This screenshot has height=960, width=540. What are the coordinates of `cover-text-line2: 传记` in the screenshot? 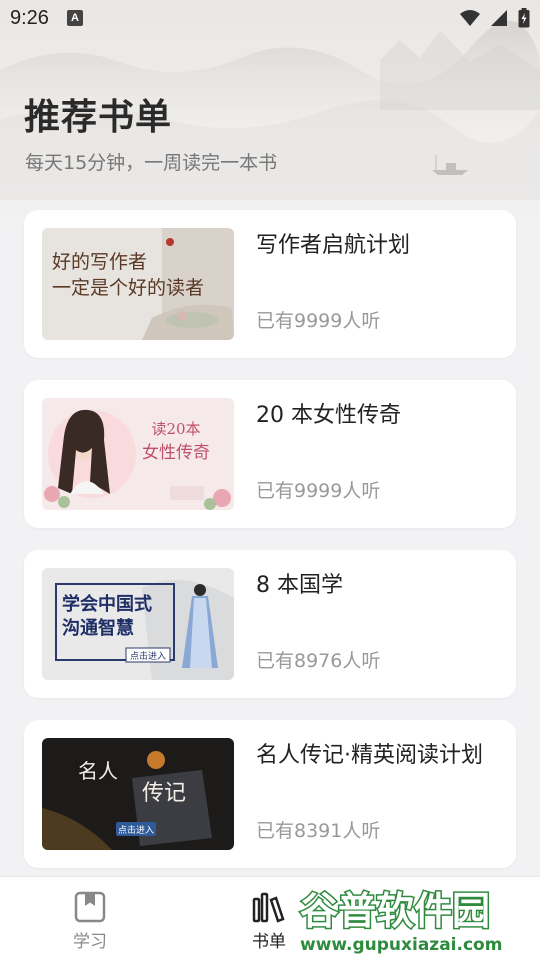 It's located at (164, 793).